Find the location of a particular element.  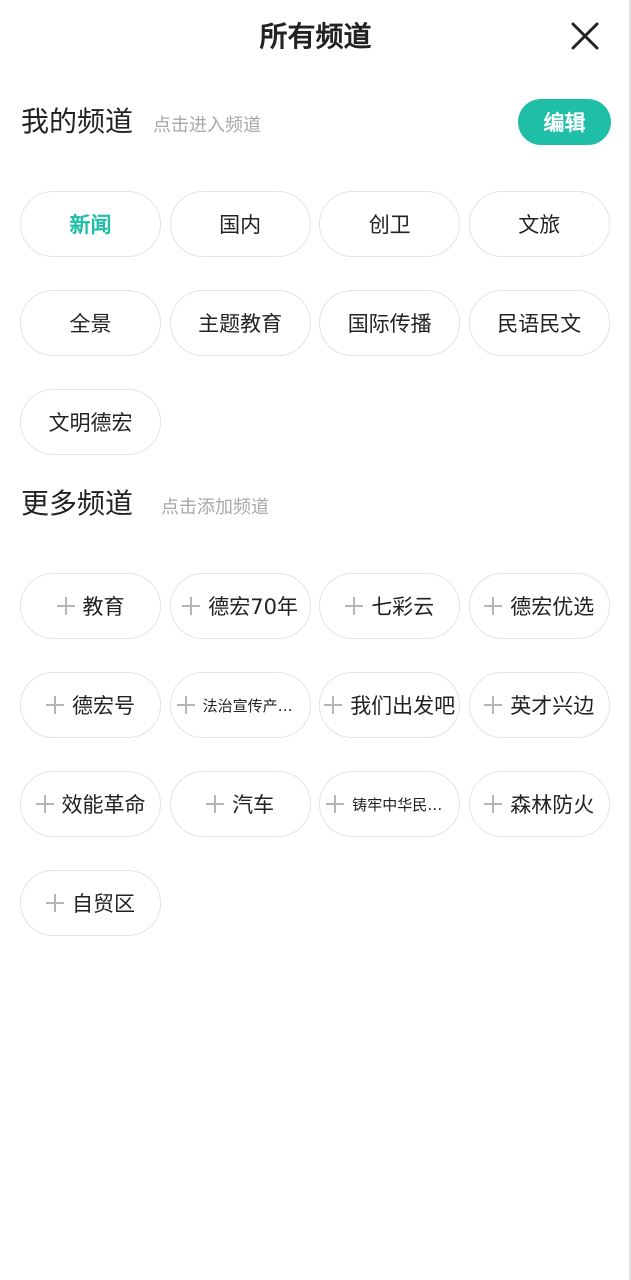

close-icon is located at coordinates (585, 36).